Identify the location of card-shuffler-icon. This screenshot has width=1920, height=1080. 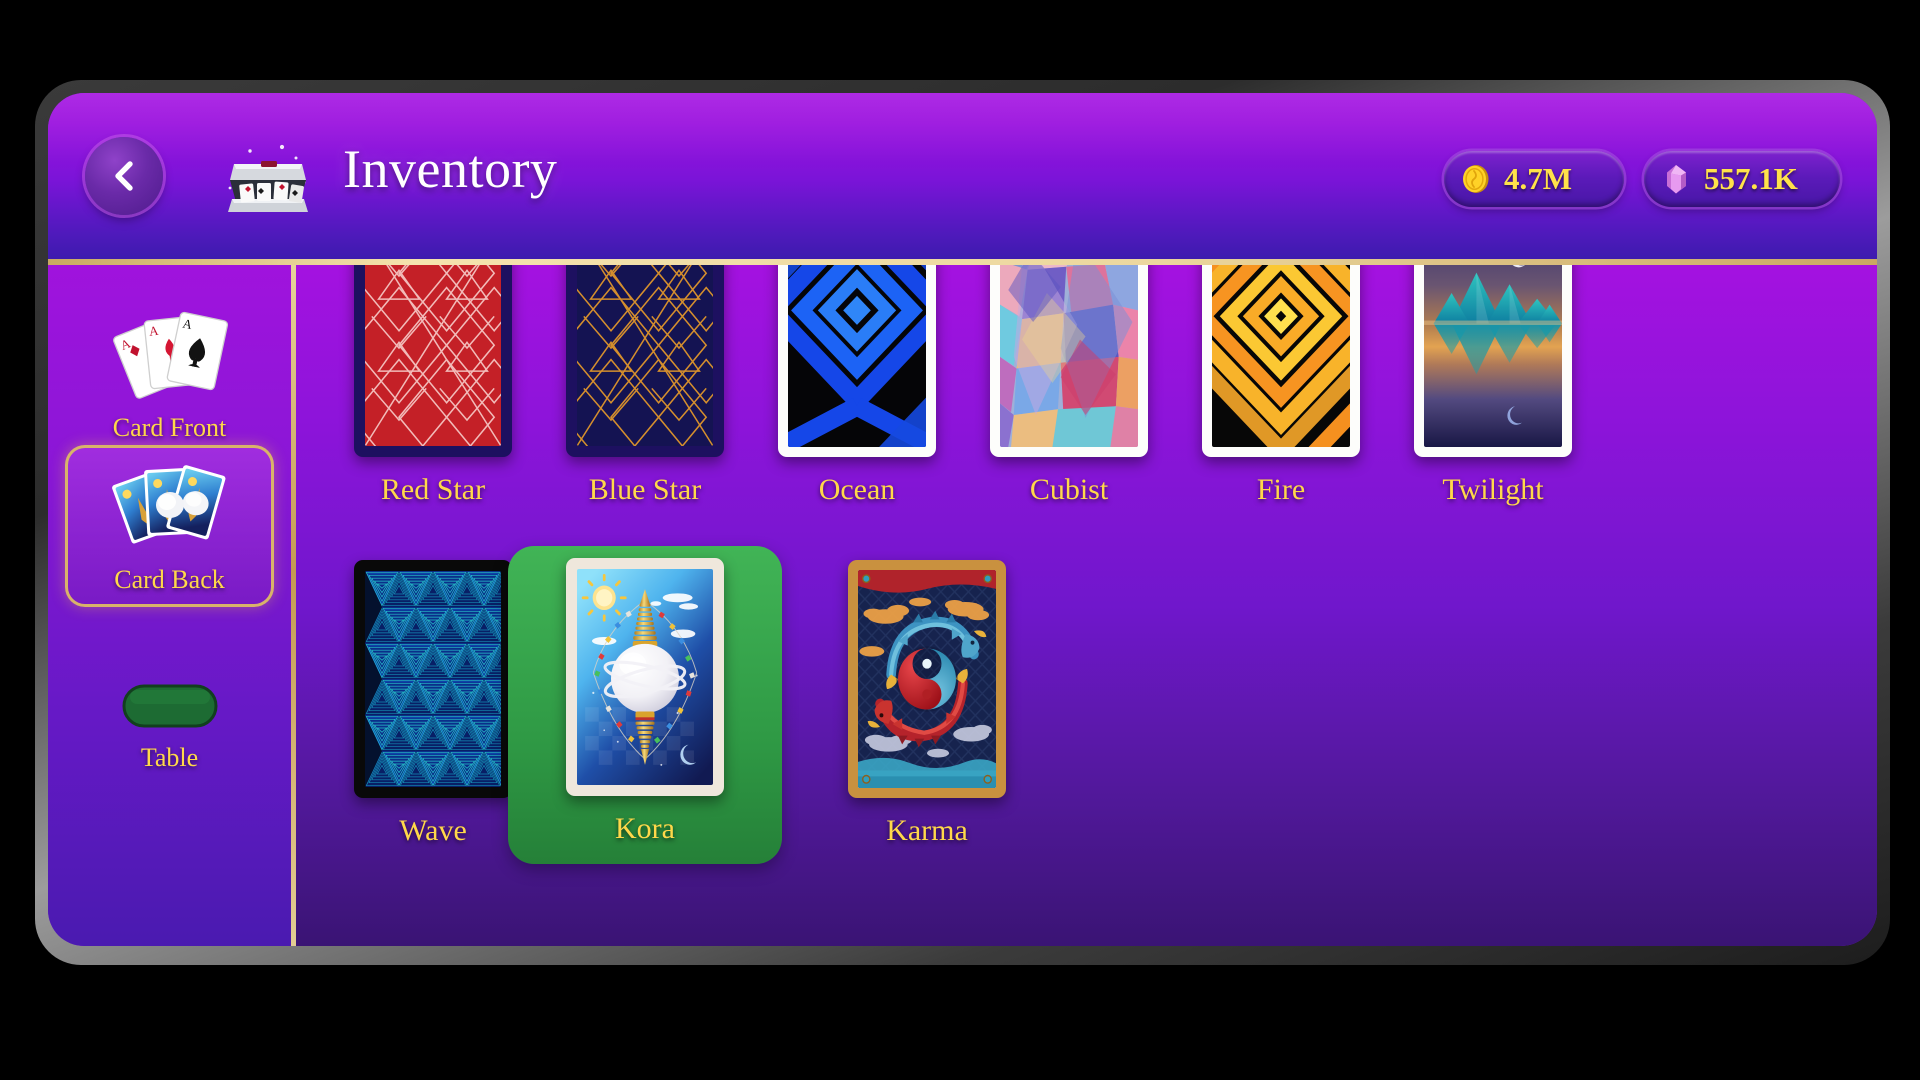
(268, 179).